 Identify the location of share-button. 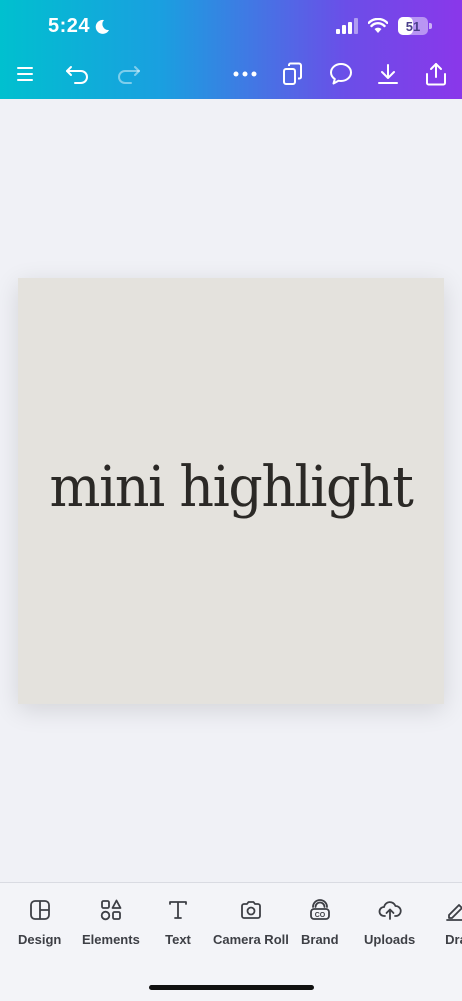
(436, 74).